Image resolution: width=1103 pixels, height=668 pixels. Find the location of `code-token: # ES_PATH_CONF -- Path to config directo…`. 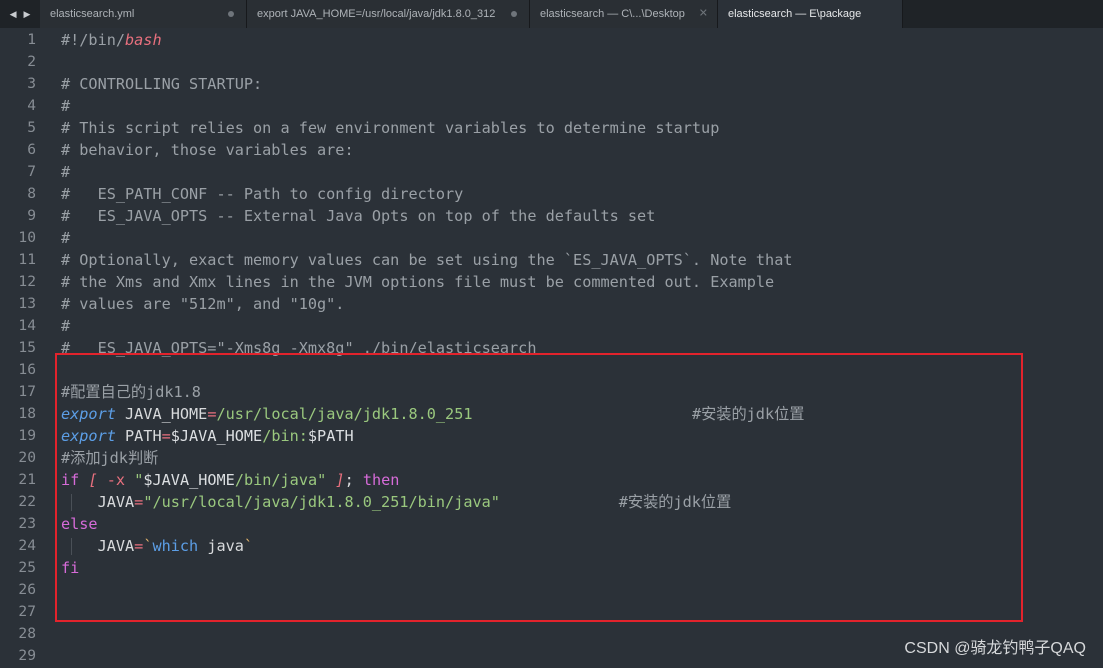

code-token: # ES_PATH_CONF -- Path to config directo… is located at coordinates (262, 194).